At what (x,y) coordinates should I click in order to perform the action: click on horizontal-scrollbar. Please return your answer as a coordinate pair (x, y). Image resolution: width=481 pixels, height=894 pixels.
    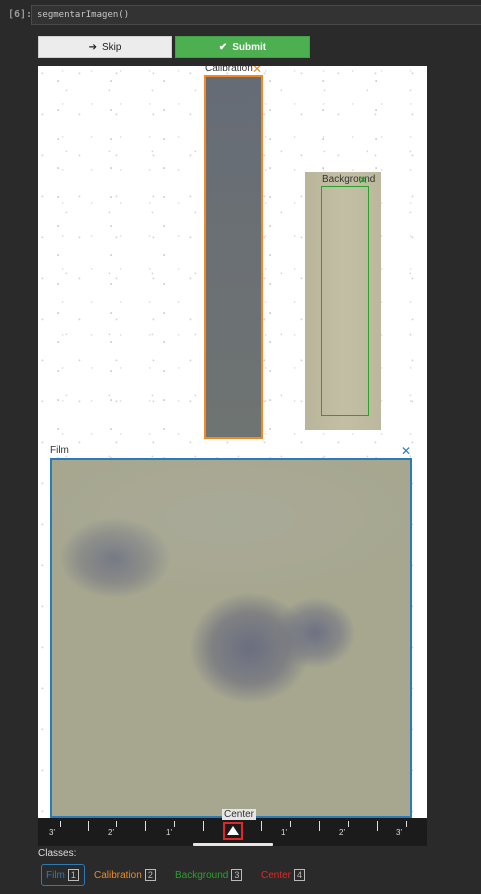
    Looking at the image, I should click on (233, 844).